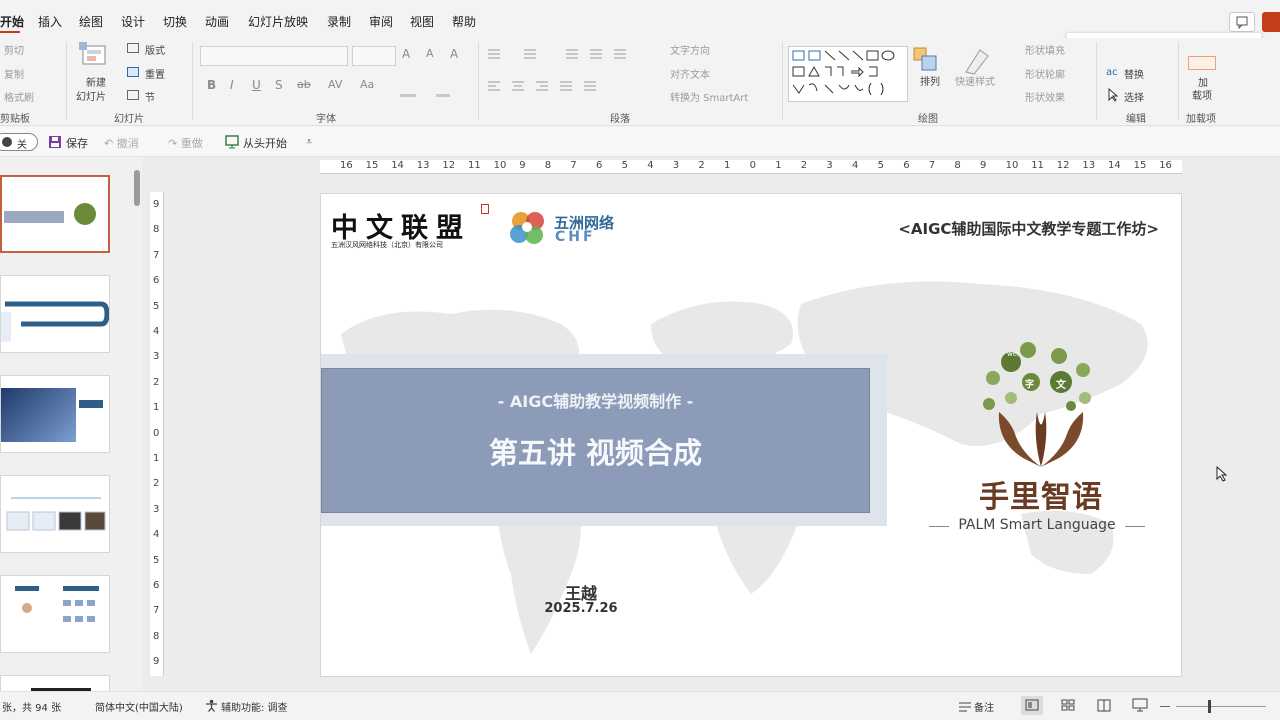 Image resolution: width=1280 pixels, height=720 pixels. What do you see at coordinates (12, 21) in the screenshot?
I see `tab-home: 开始` at bounding box center [12, 21].